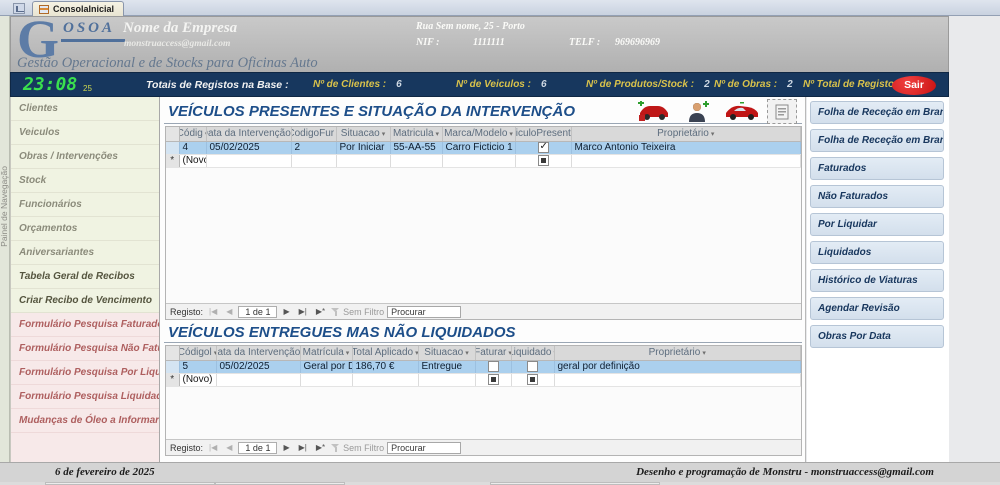 The height and width of the screenshot is (485, 1000). What do you see at coordinates (416, 134) in the screenshot?
I see `column-header: Matricula ▾` at bounding box center [416, 134].